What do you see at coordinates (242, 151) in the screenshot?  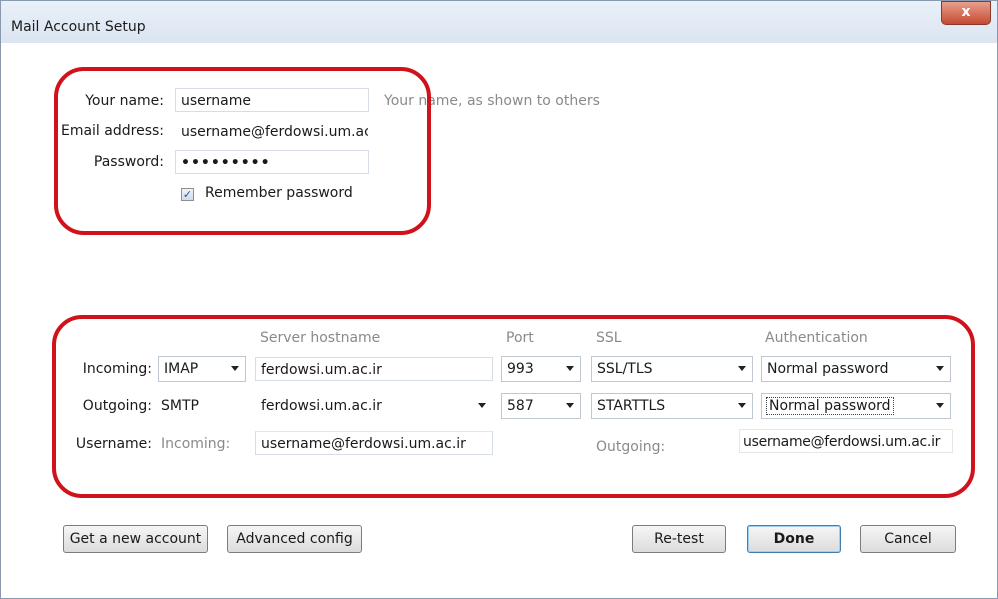 I see `account-highlight-box` at bounding box center [242, 151].